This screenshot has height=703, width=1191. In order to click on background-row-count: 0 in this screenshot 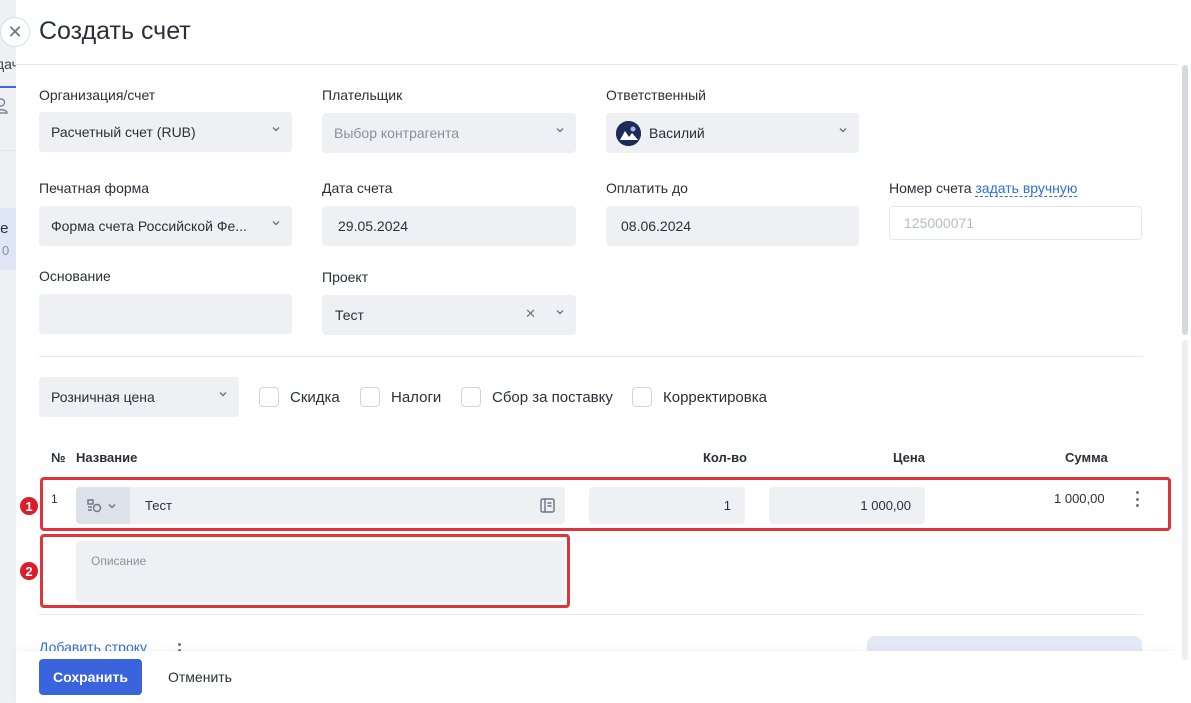, I will do `click(6, 250)`.